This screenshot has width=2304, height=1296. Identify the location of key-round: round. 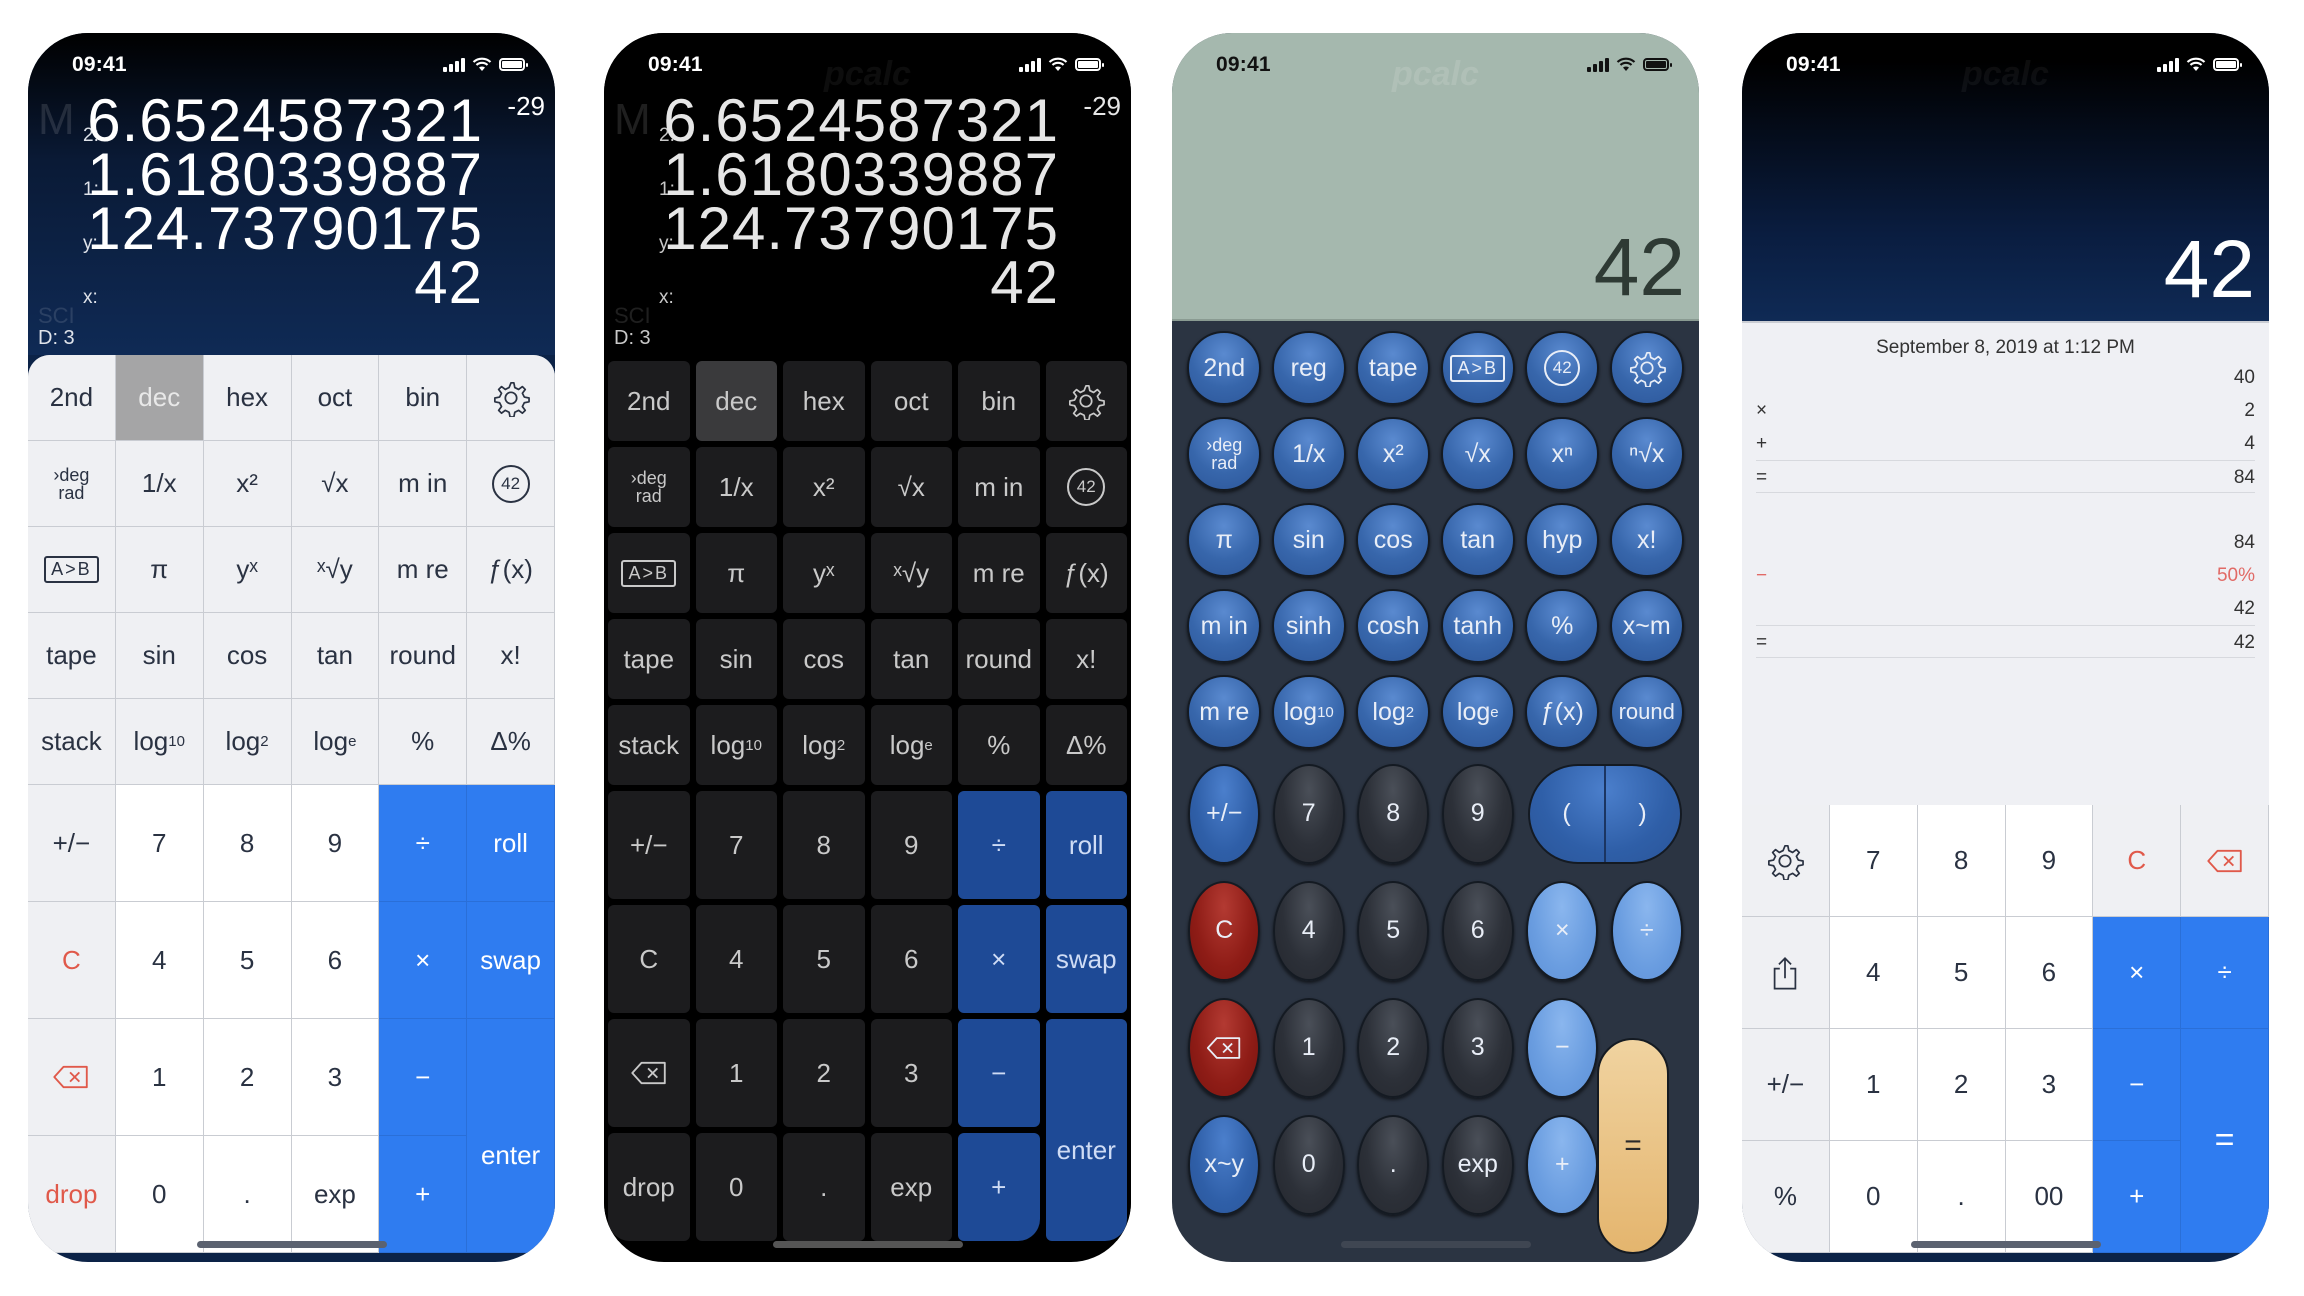
(1646, 712).